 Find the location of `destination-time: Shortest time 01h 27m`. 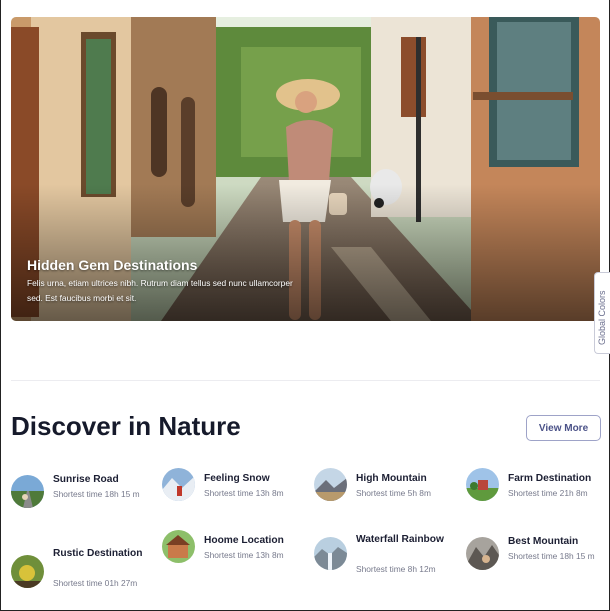

destination-time: Shortest time 01h 27m is located at coordinates (95, 583).